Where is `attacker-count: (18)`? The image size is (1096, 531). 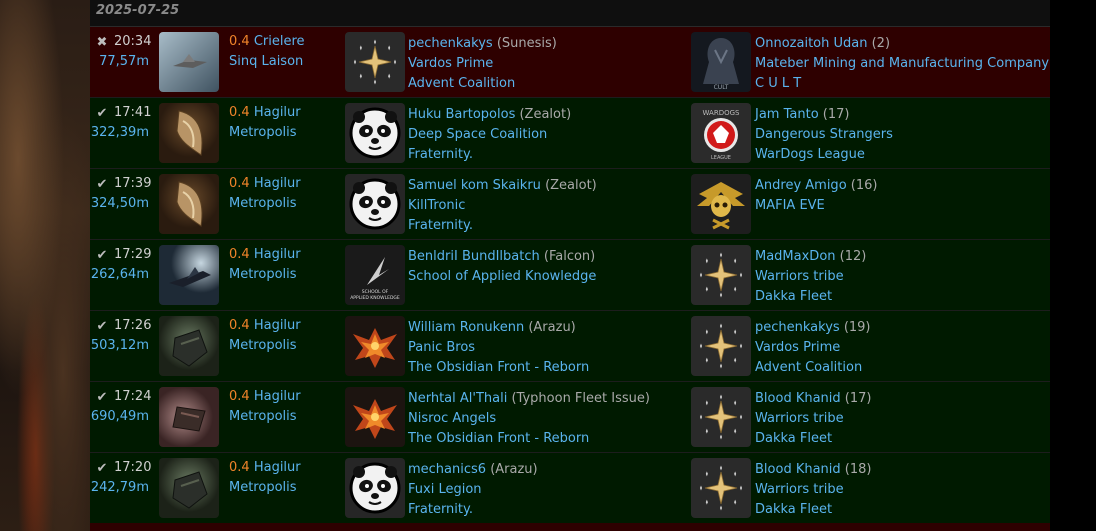 attacker-count: (18) is located at coordinates (858, 469).